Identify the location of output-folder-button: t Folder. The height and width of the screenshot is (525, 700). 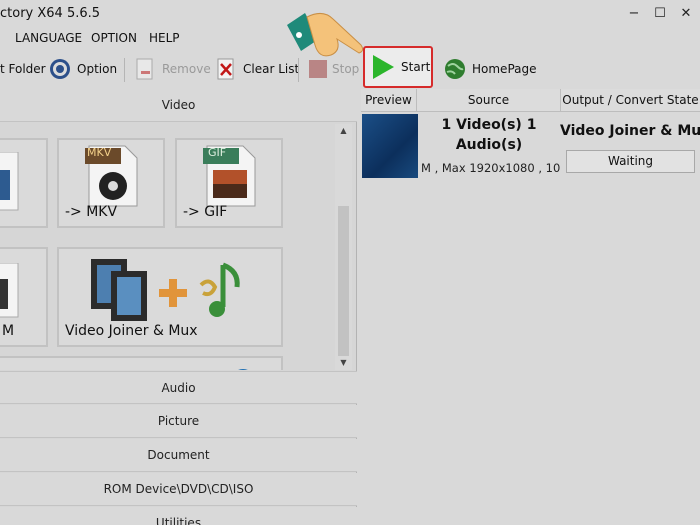
(23, 69).